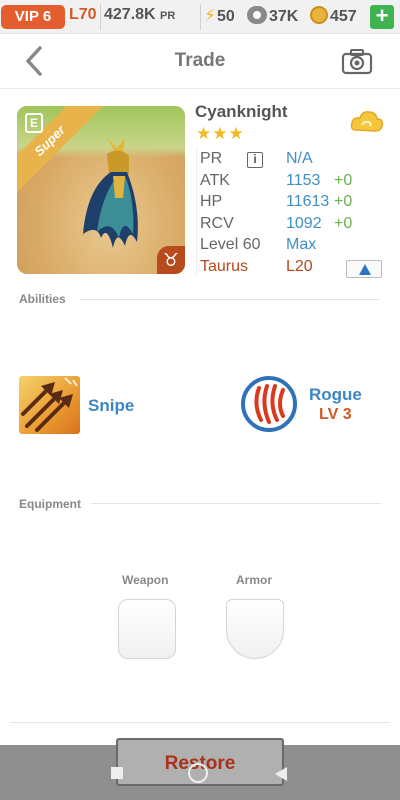 This screenshot has width=400, height=800. I want to click on status-bar: VIP 6 L70 427.8K PR ⚡50 37K 457 +, so click(200, 17).